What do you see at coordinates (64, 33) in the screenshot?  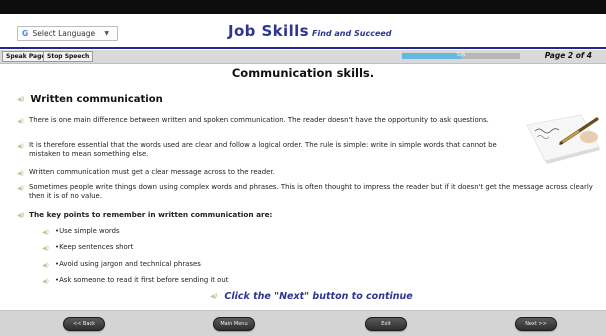 I see `language-selector-label: Select Language` at bounding box center [64, 33].